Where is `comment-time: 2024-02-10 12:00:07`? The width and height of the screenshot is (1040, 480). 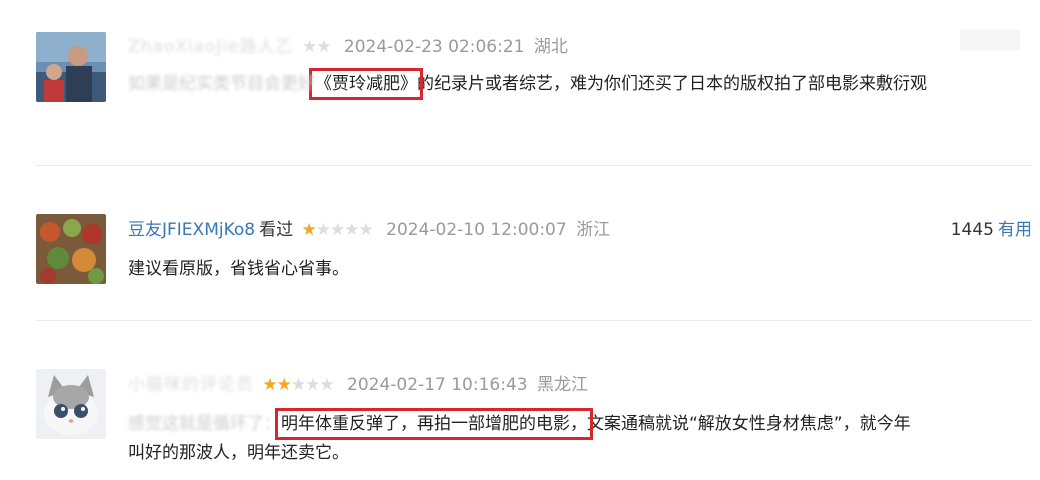 comment-time: 2024-02-10 12:00:07 is located at coordinates (476, 230).